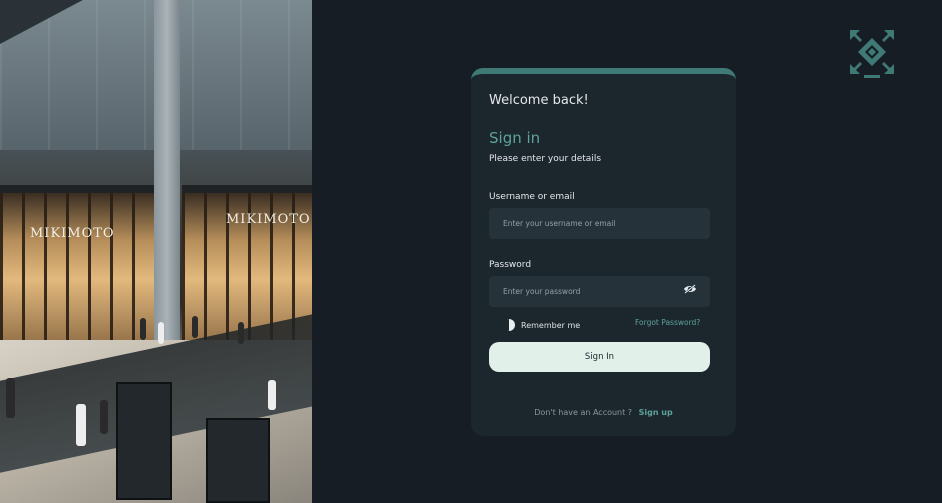  What do you see at coordinates (78, 267) in the screenshot?
I see `storefront-left` at bounding box center [78, 267].